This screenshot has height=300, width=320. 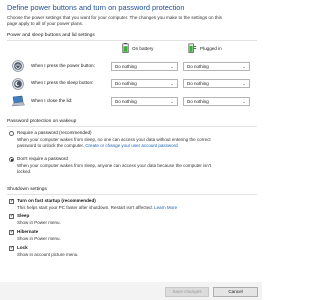 I want to click on col-plugged-label: Plugged in, so click(x=211, y=48).